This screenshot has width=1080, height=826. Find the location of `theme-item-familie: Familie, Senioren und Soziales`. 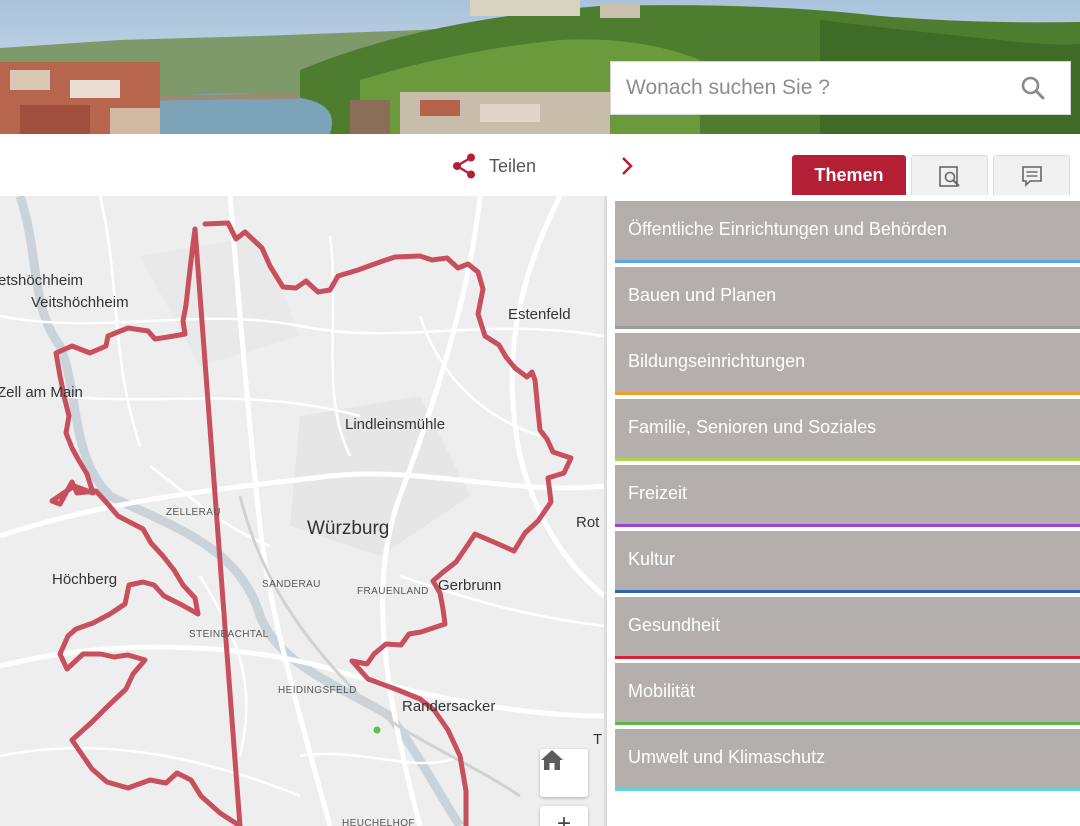

theme-item-familie: Familie, Senioren und Soziales is located at coordinates (847, 430).